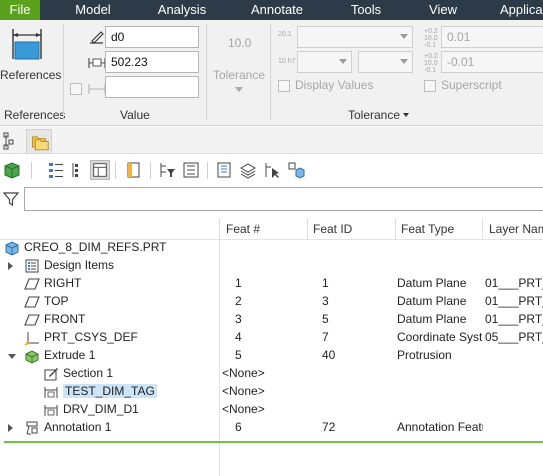 The width and height of the screenshot is (543, 476). I want to click on value-group-label: Value, so click(135, 115).